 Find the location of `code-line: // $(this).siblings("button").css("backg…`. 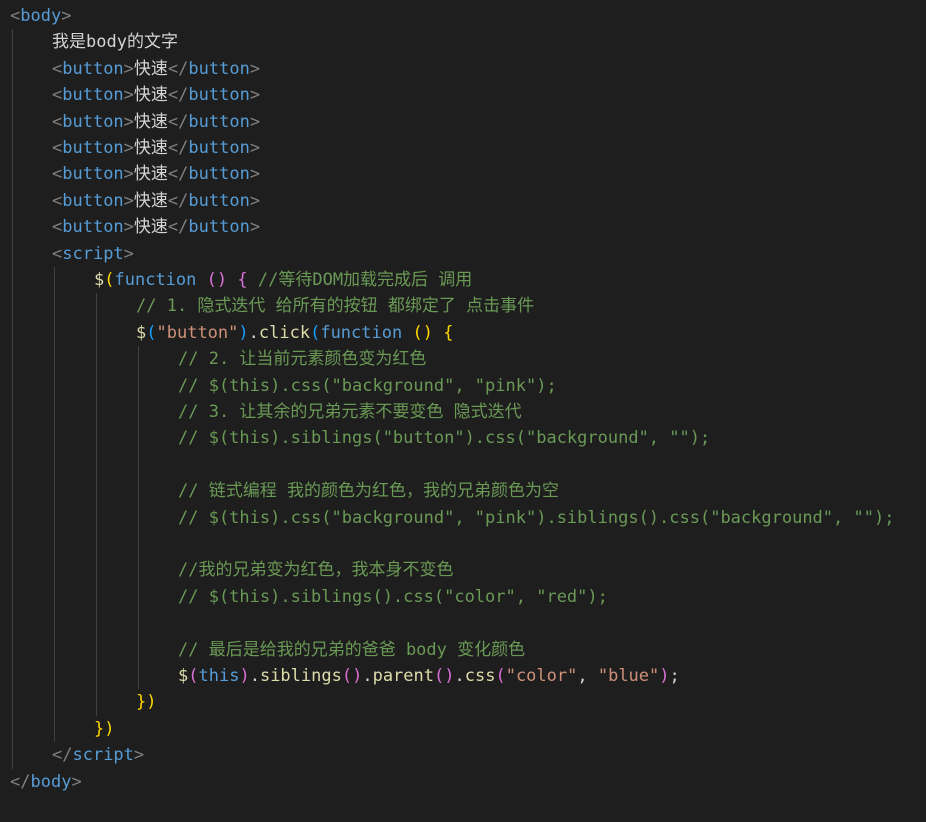

code-line: // $(this).siblings("button").css("backg… is located at coordinates (444, 438).